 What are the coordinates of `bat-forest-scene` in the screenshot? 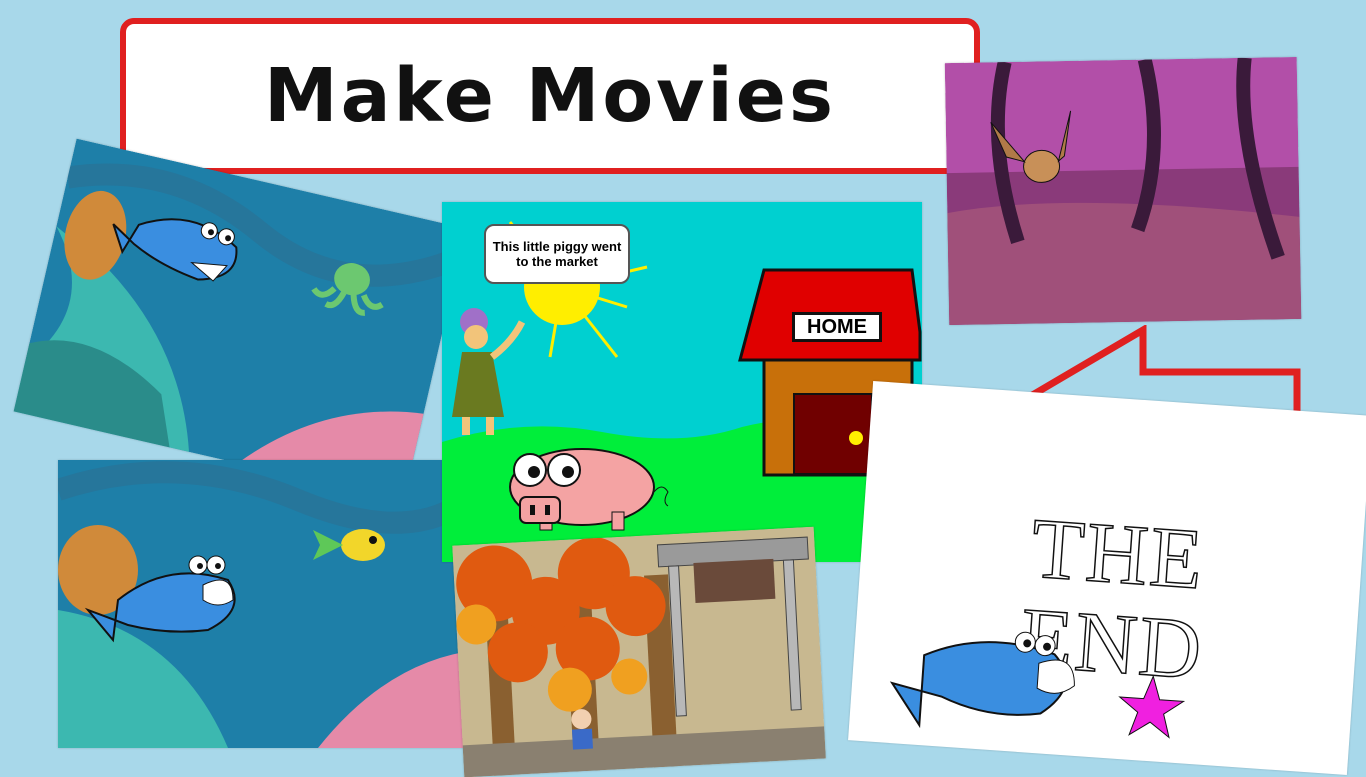 It's located at (1123, 191).